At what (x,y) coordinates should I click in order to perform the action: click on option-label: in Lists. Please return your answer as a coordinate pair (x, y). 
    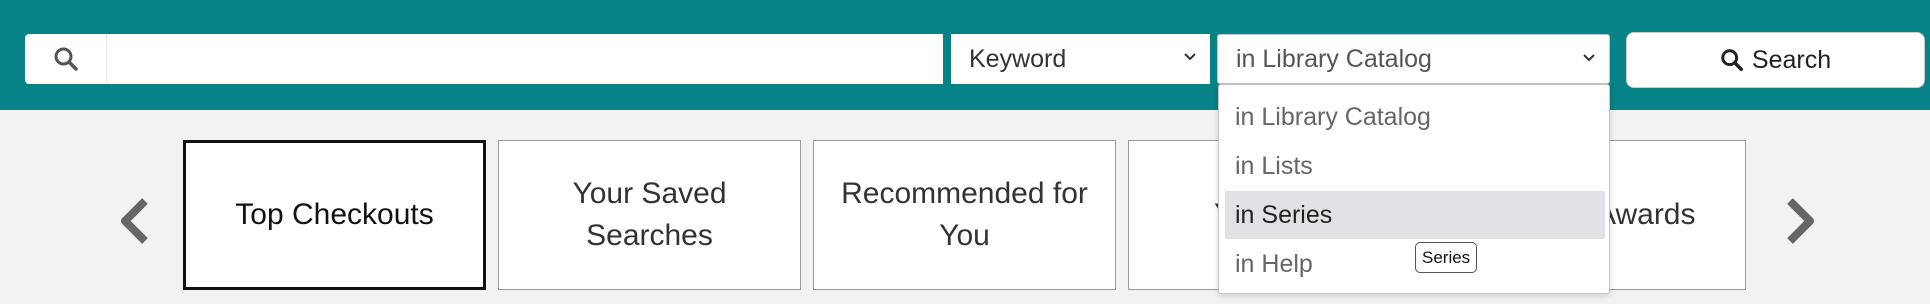
    Looking at the image, I should click on (1274, 165).